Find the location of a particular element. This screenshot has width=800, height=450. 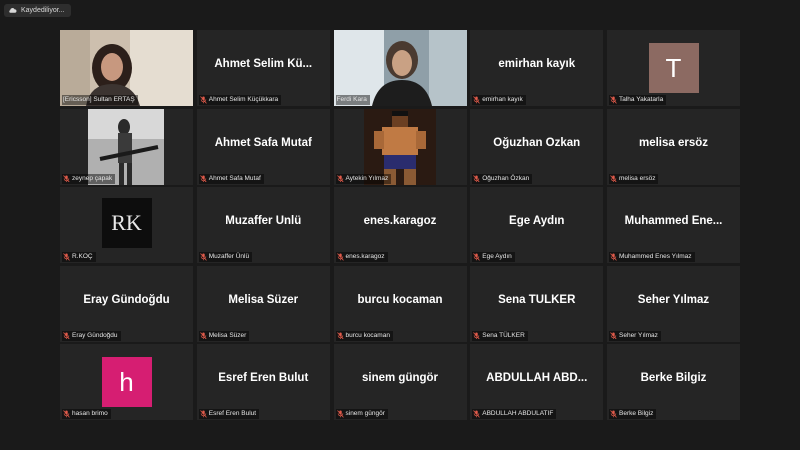

participant-name-label: Aytekin Yılmaz is located at coordinates (363, 178).